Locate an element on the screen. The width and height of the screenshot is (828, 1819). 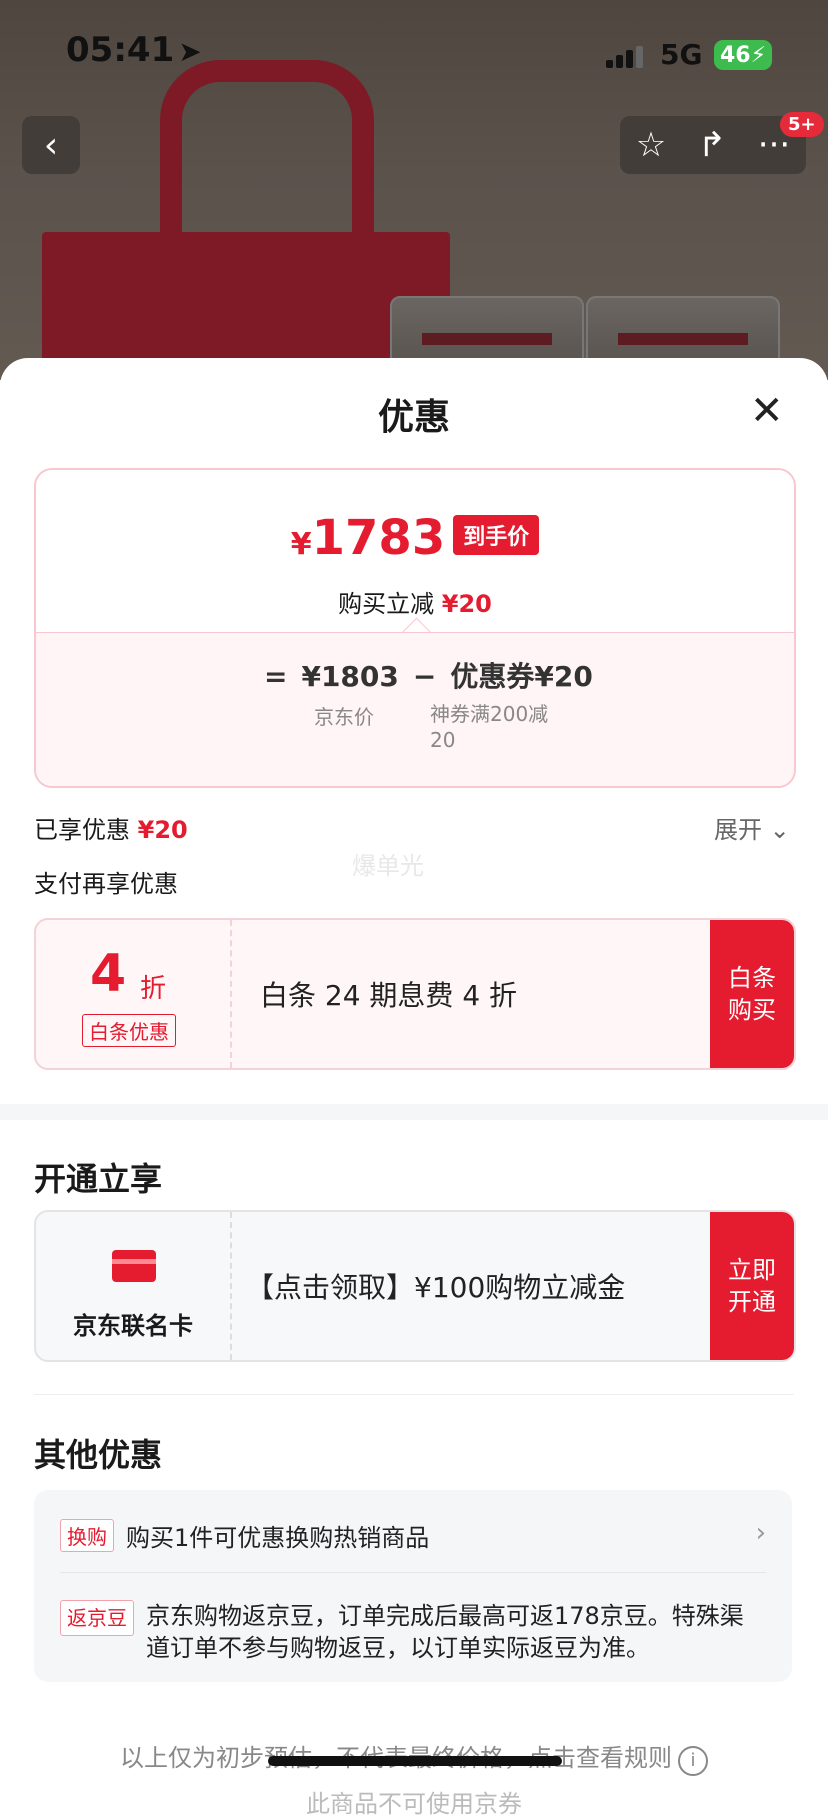
open-section-title: 开通立享 is located at coordinates (98, 1179).